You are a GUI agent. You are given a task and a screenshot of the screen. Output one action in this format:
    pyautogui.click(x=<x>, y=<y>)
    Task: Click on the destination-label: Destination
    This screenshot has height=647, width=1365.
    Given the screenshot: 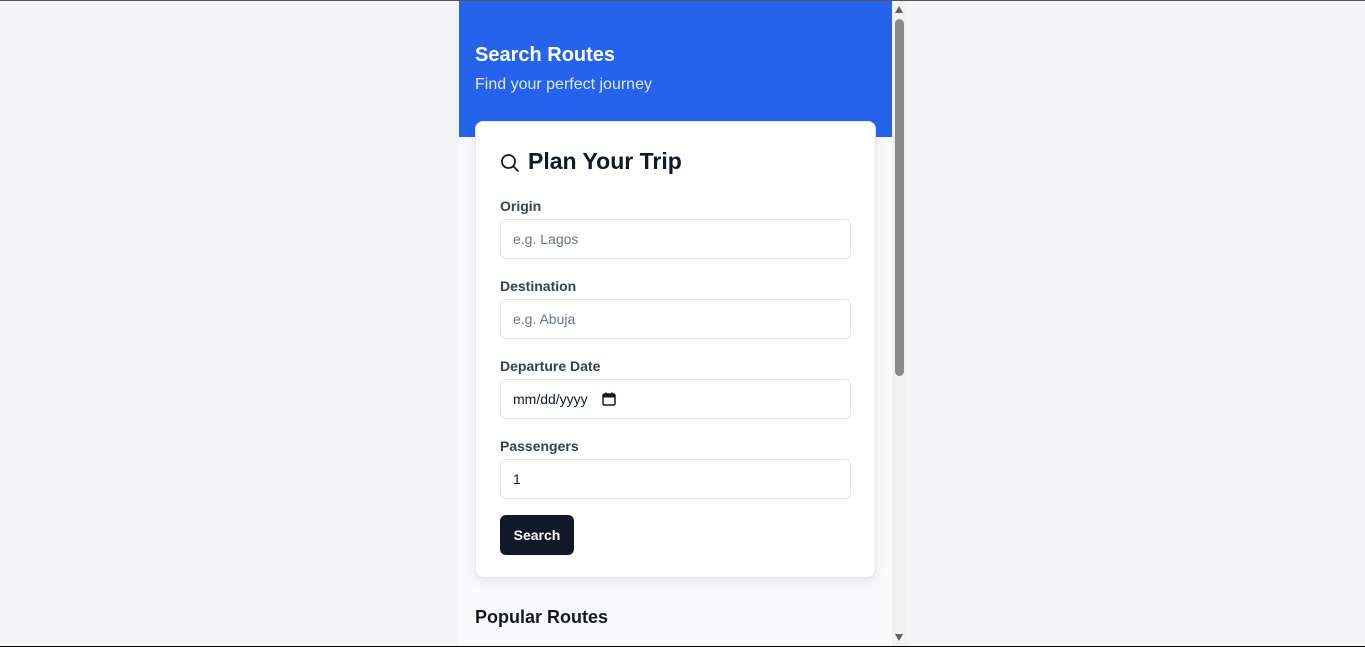 What is the action you would take?
    pyautogui.click(x=538, y=286)
    